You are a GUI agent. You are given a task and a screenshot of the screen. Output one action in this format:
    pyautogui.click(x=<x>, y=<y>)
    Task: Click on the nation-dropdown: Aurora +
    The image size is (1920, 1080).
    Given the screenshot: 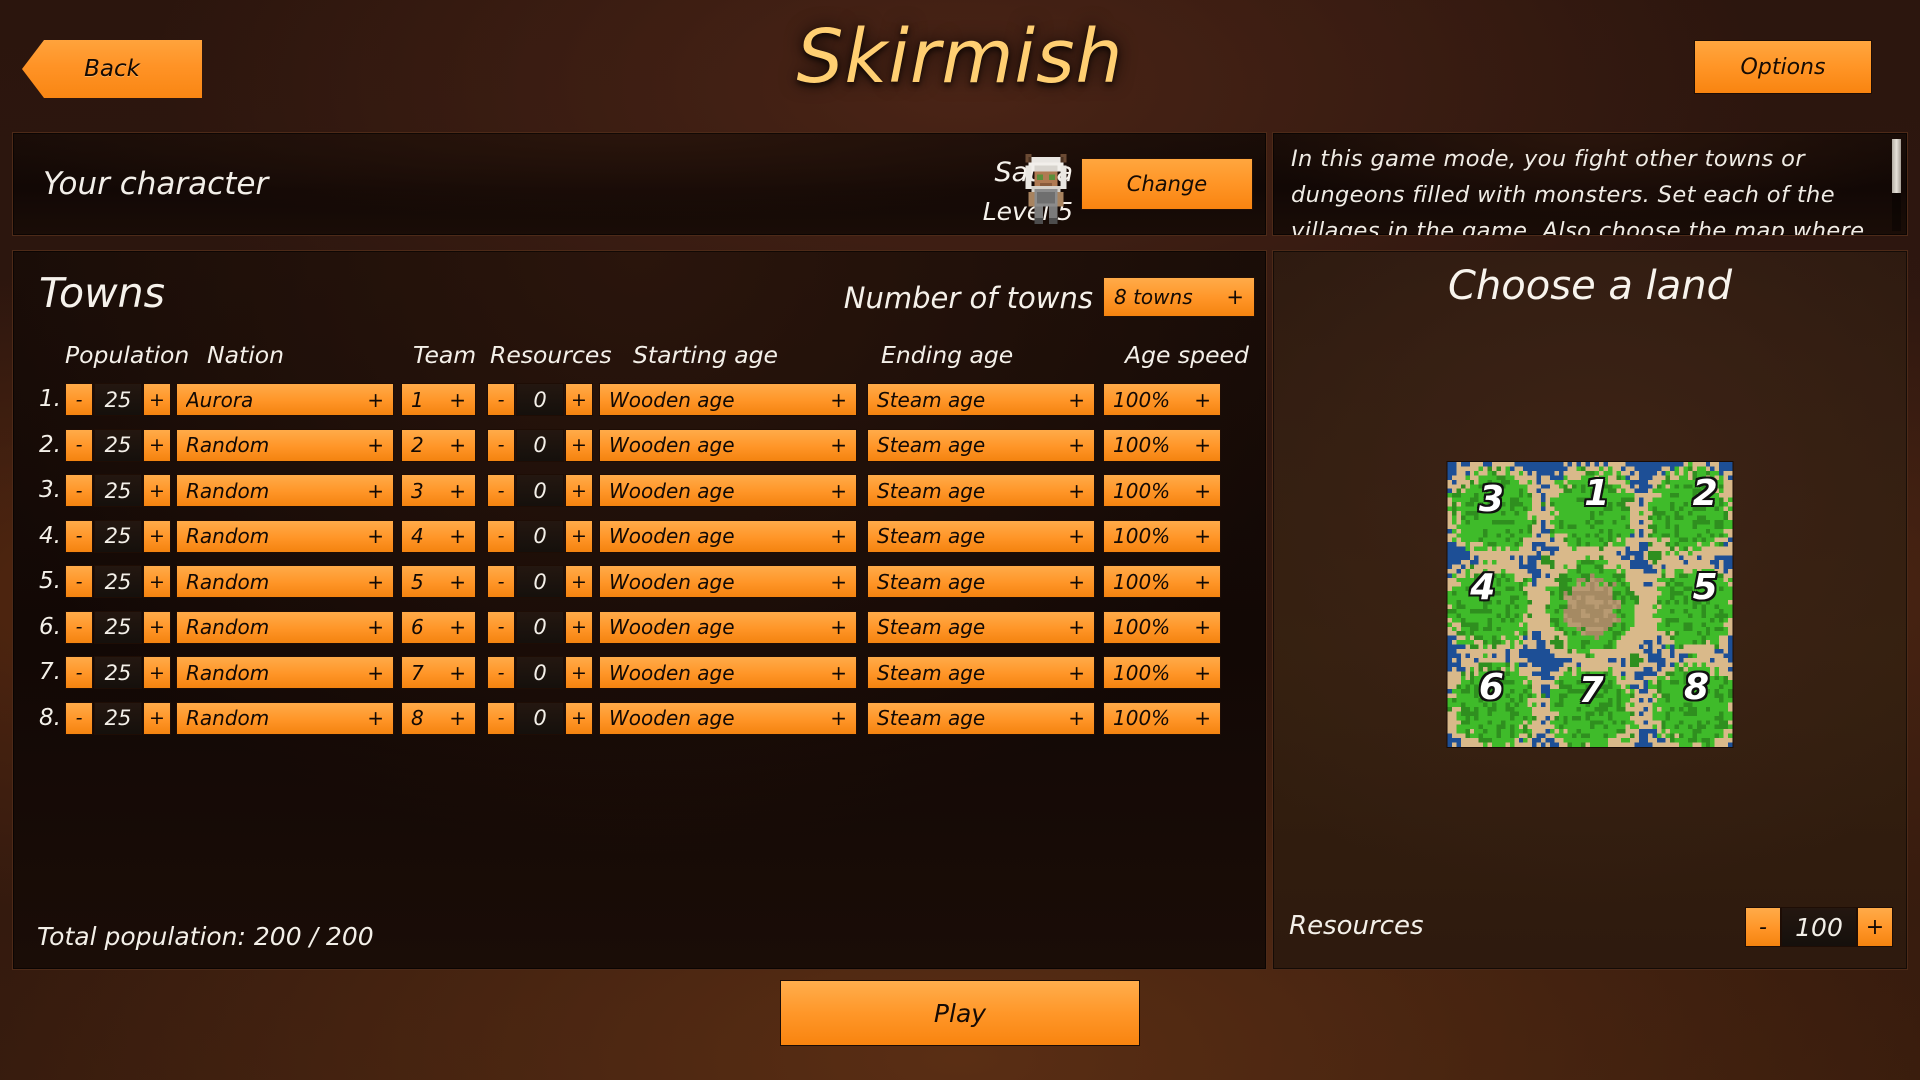 What is the action you would take?
    pyautogui.click(x=285, y=399)
    